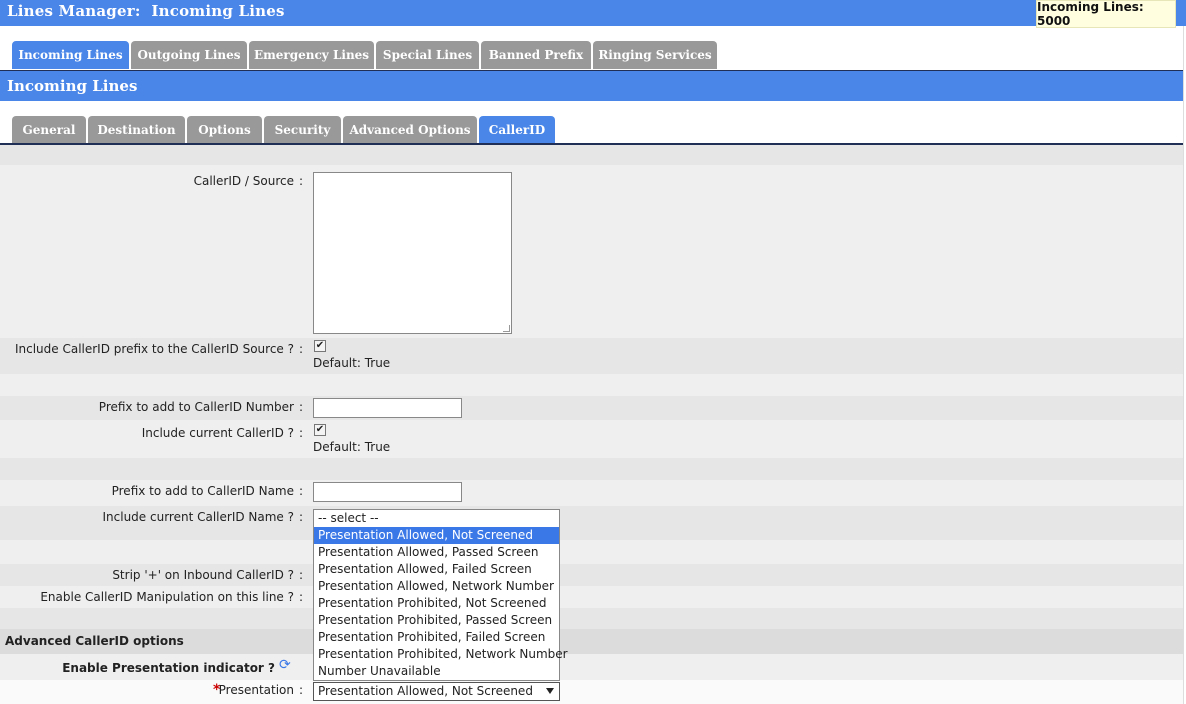 The height and width of the screenshot is (704, 1186). What do you see at coordinates (196, 407) in the screenshot?
I see `prefix-number-label: Prefix to add to CallerID Number` at bounding box center [196, 407].